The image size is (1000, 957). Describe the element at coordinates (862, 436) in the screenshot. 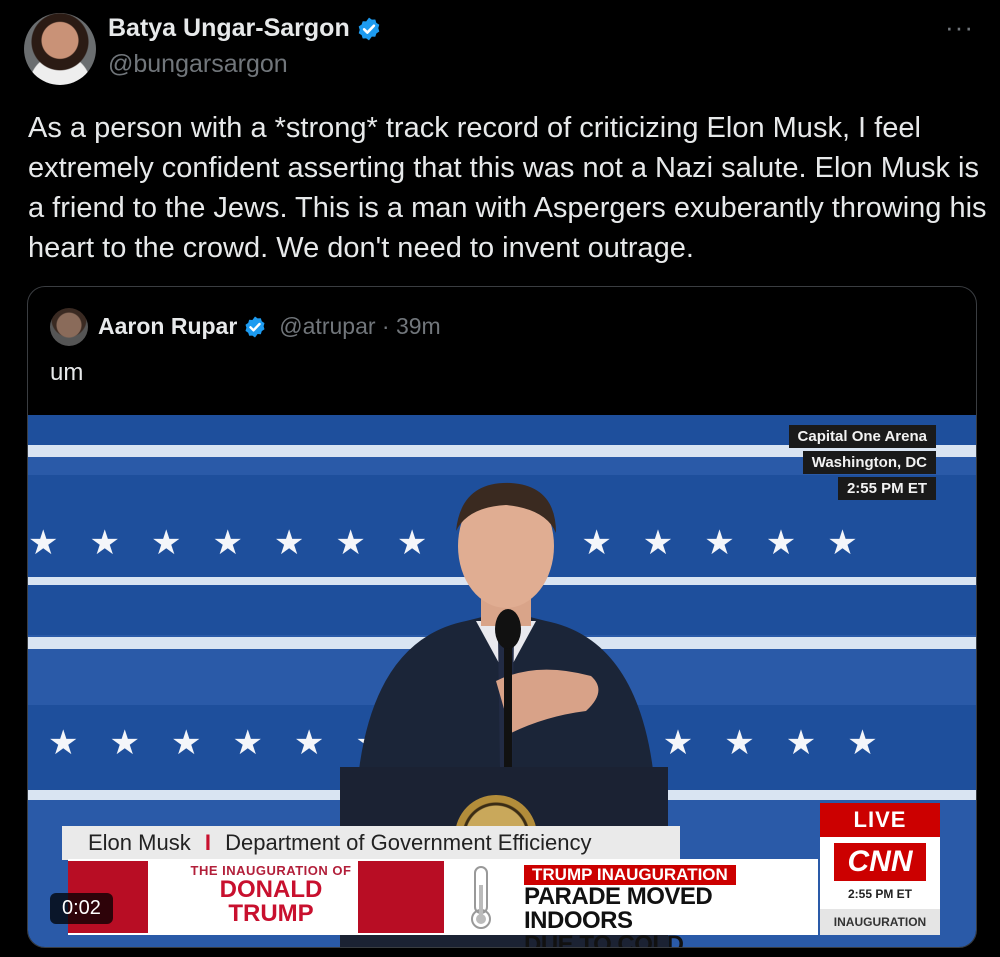

I see `location-tag: Capital One Arena` at that location.